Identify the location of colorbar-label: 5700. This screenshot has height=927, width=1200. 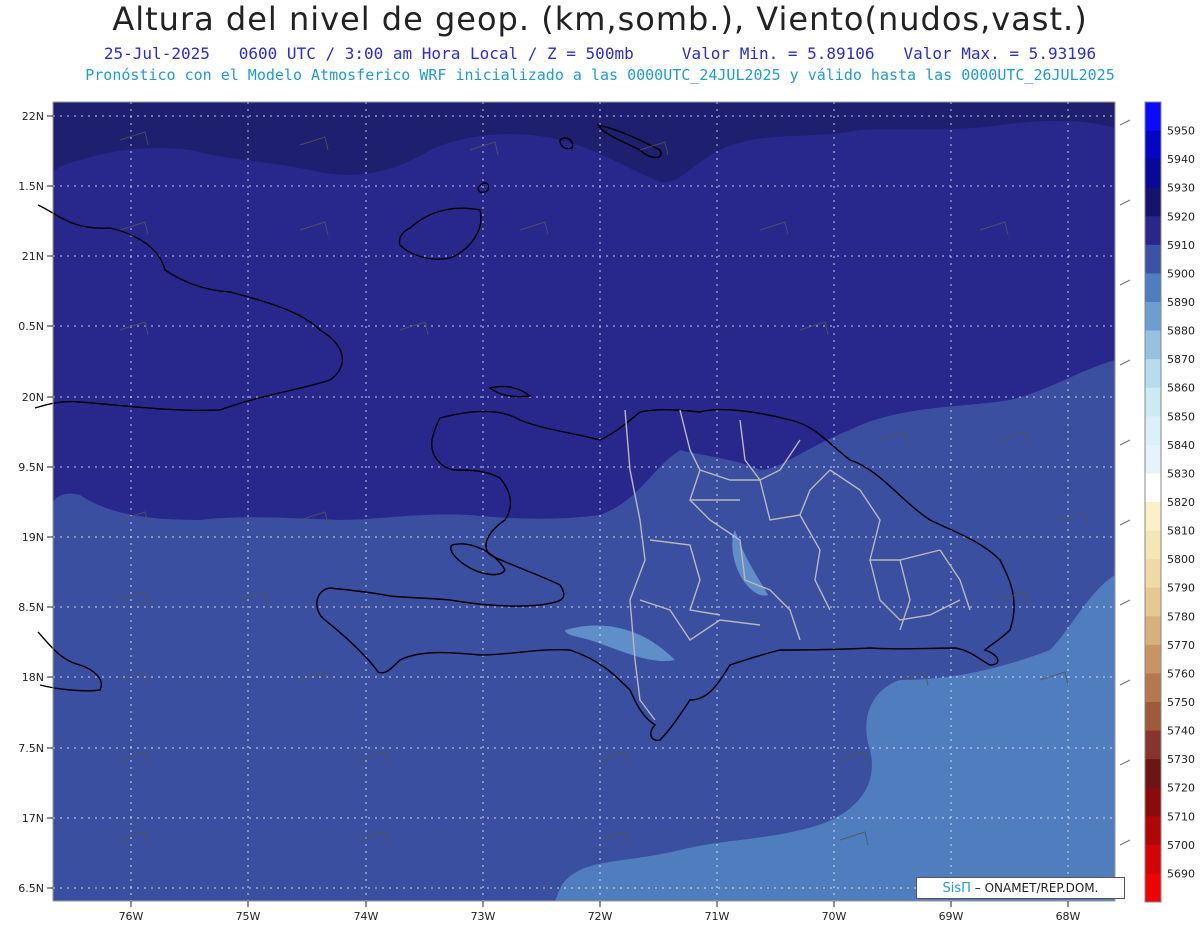
(1181, 845).